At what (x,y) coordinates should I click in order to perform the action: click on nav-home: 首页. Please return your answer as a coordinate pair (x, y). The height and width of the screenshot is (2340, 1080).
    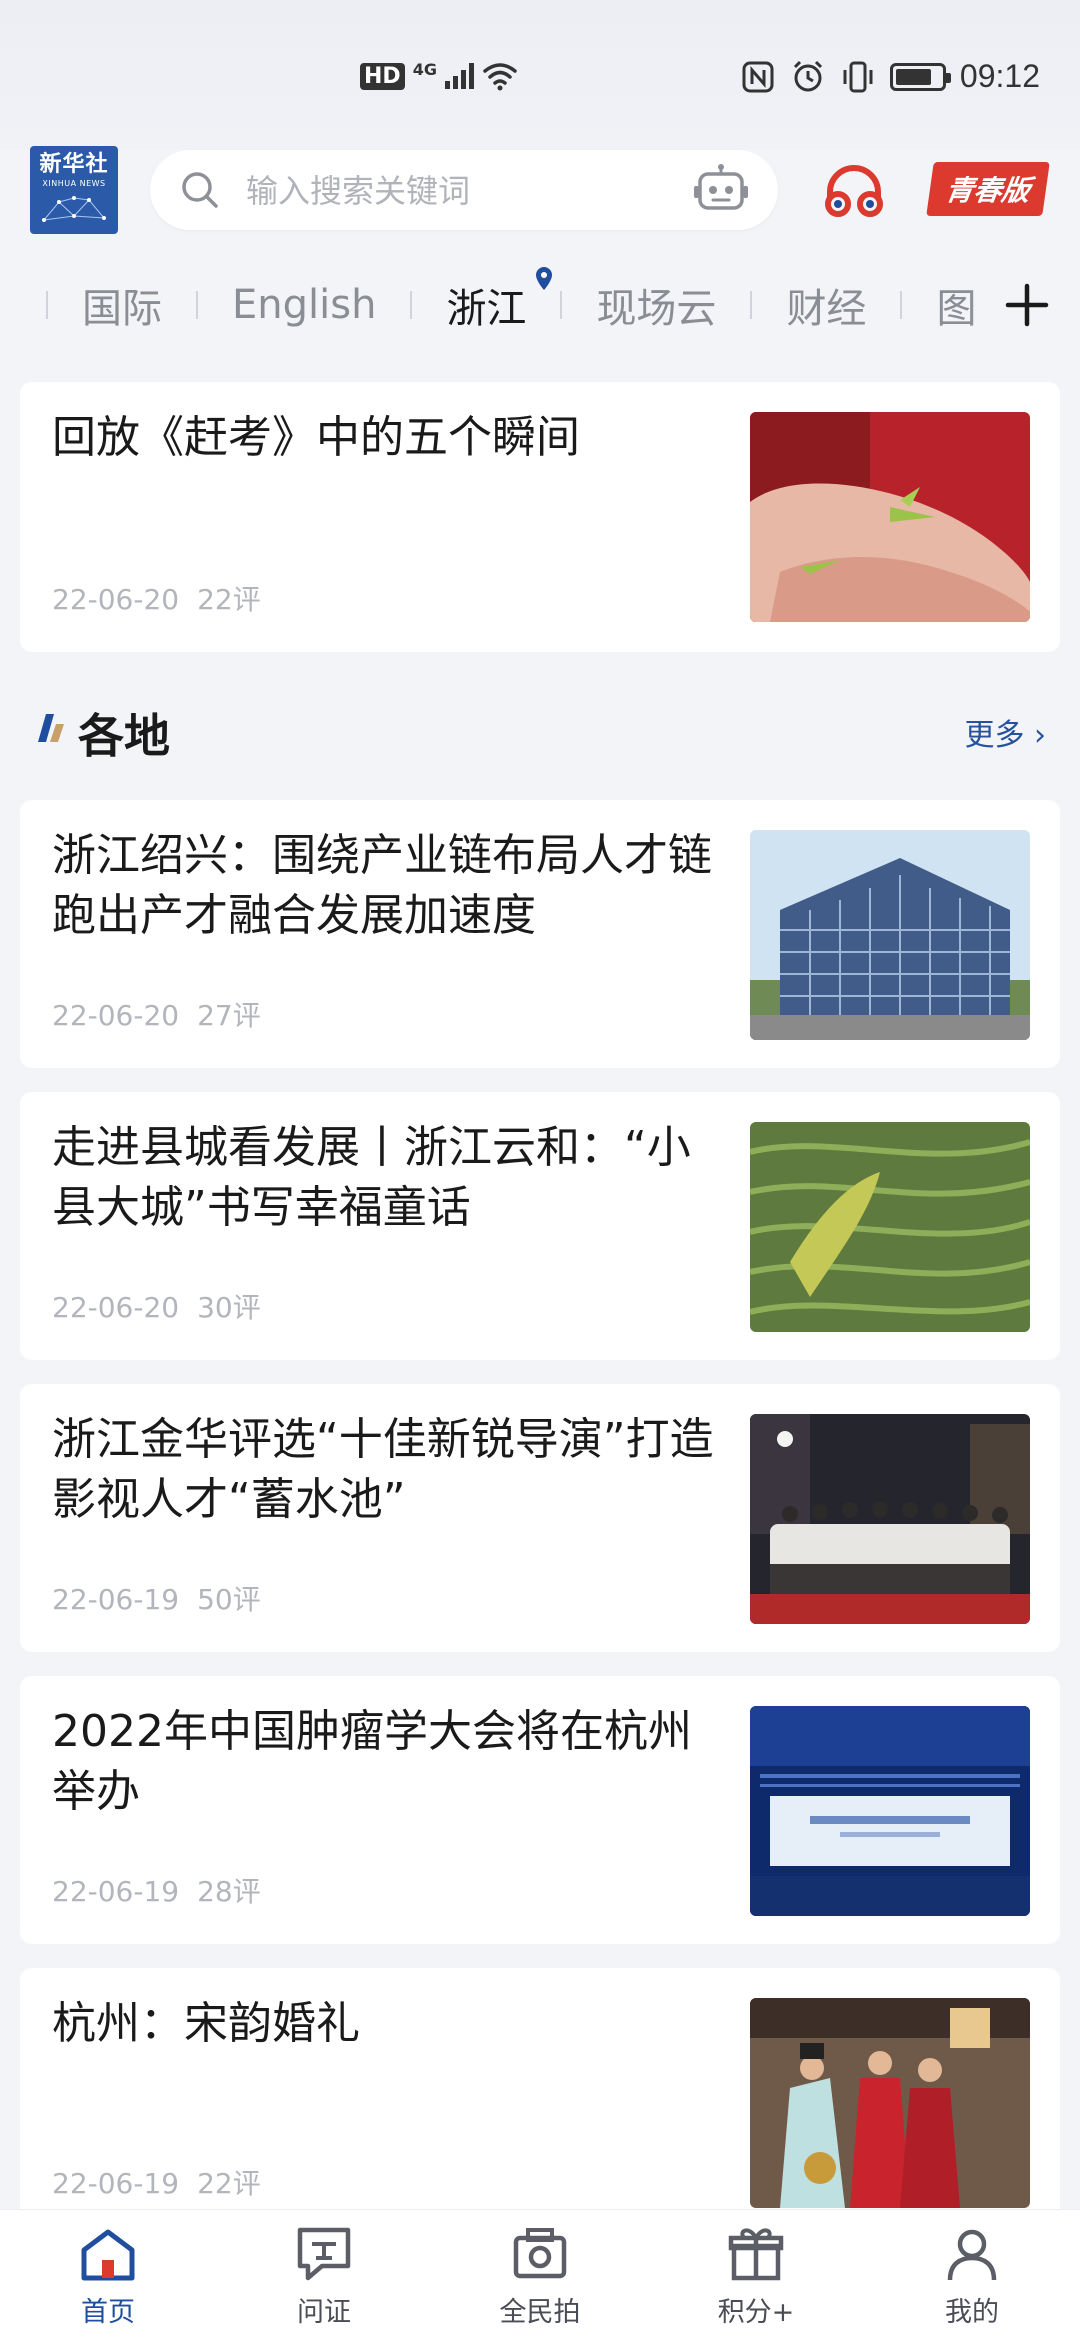
    Looking at the image, I should click on (108, 2269).